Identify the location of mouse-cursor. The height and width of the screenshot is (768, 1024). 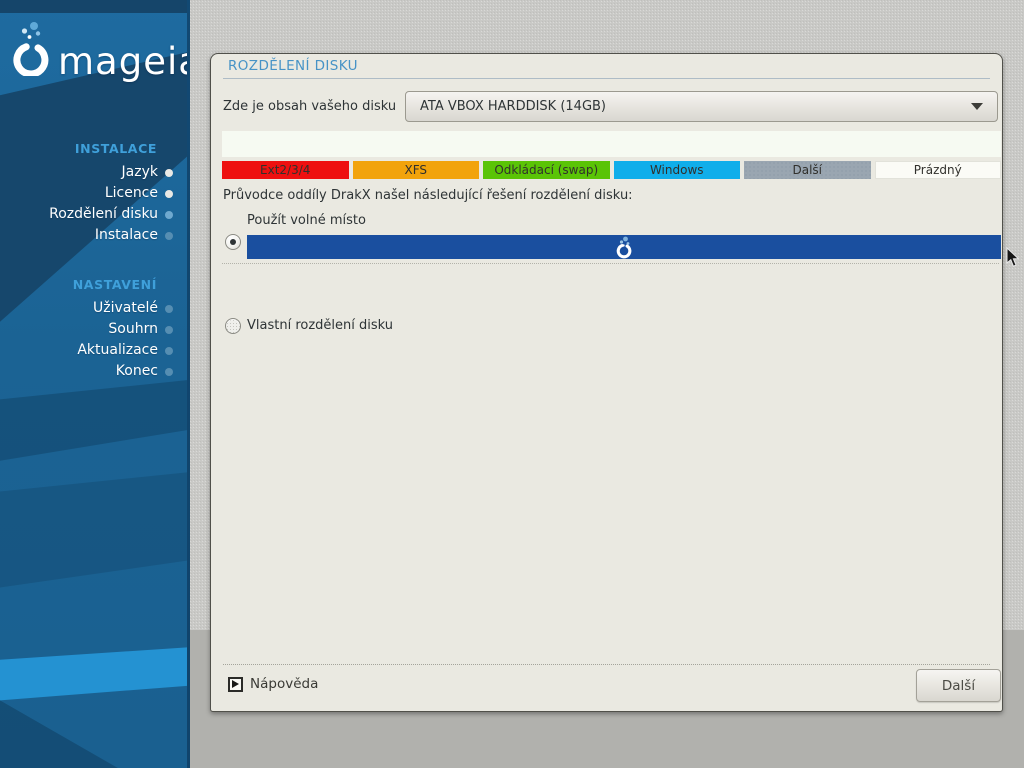
(1013, 257).